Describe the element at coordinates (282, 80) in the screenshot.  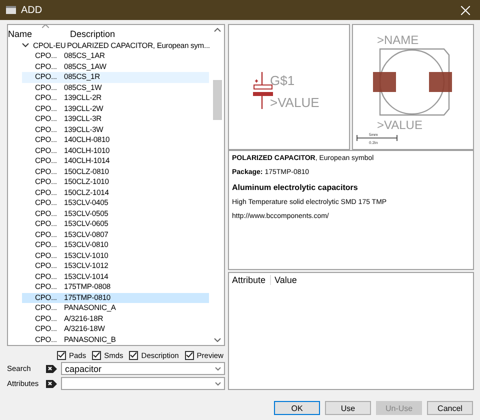
I see `symbol-name-label: G$1` at that location.